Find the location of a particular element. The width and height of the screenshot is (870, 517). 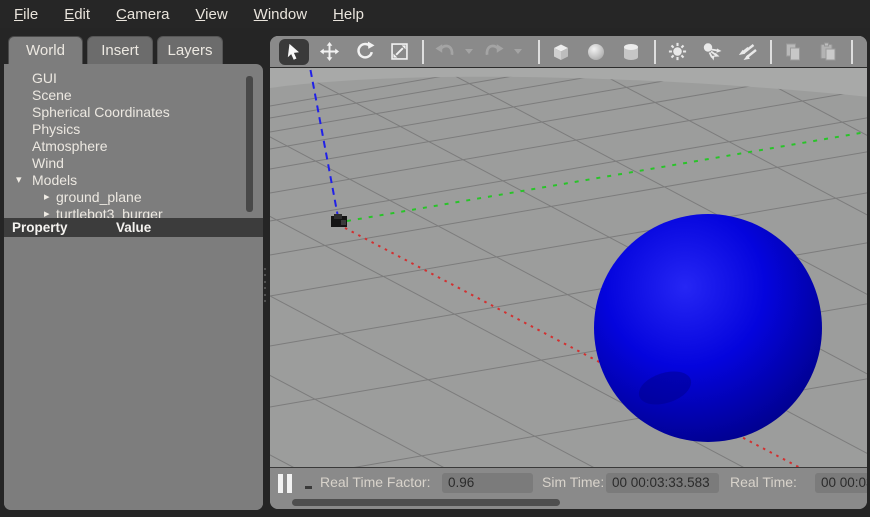

cylinder-icon is located at coordinates (631, 51).